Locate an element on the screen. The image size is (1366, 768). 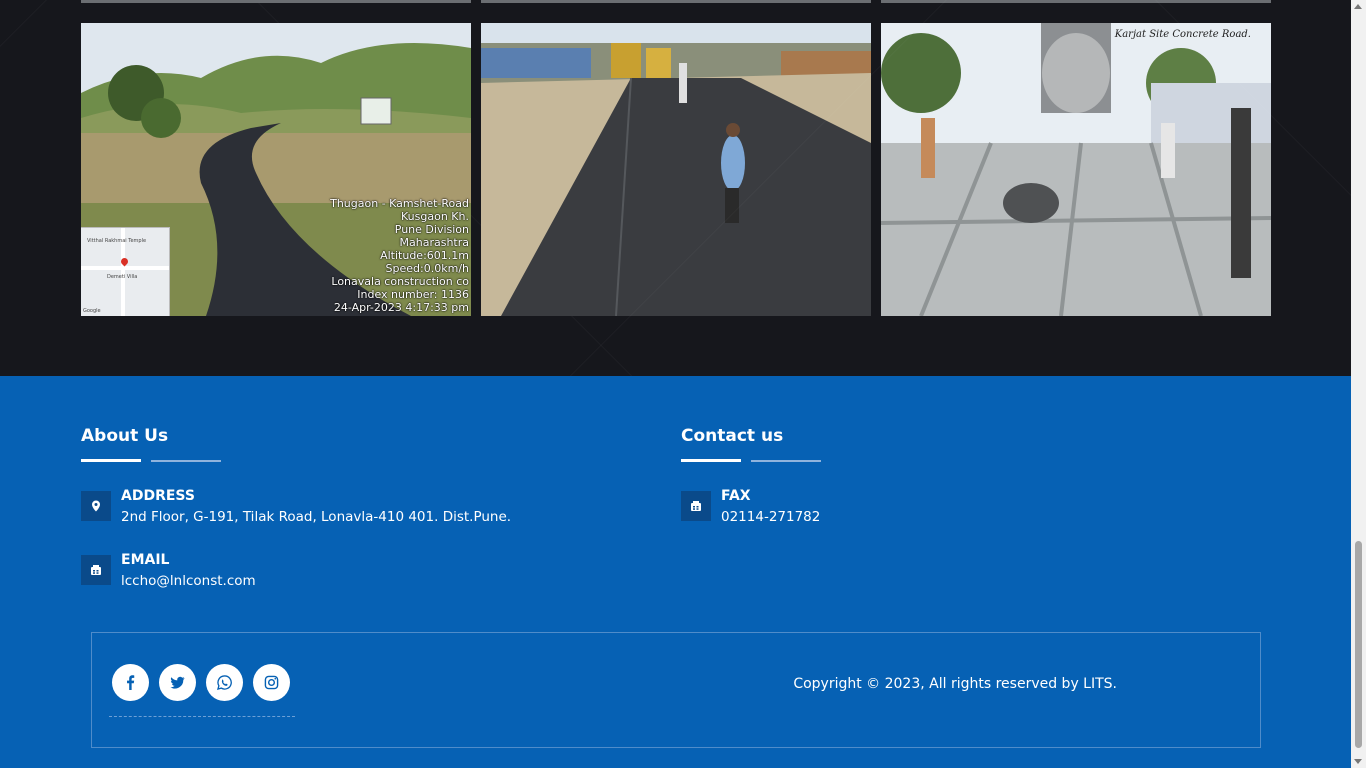
email-label: EMAIL is located at coordinates (145, 560).